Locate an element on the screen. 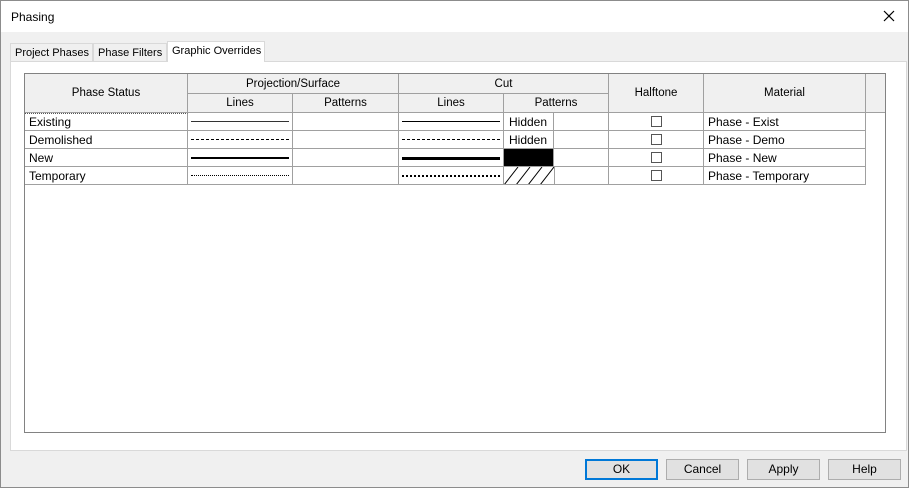 The width and height of the screenshot is (909, 488). row-status-cell: Temporary is located at coordinates (106, 176).